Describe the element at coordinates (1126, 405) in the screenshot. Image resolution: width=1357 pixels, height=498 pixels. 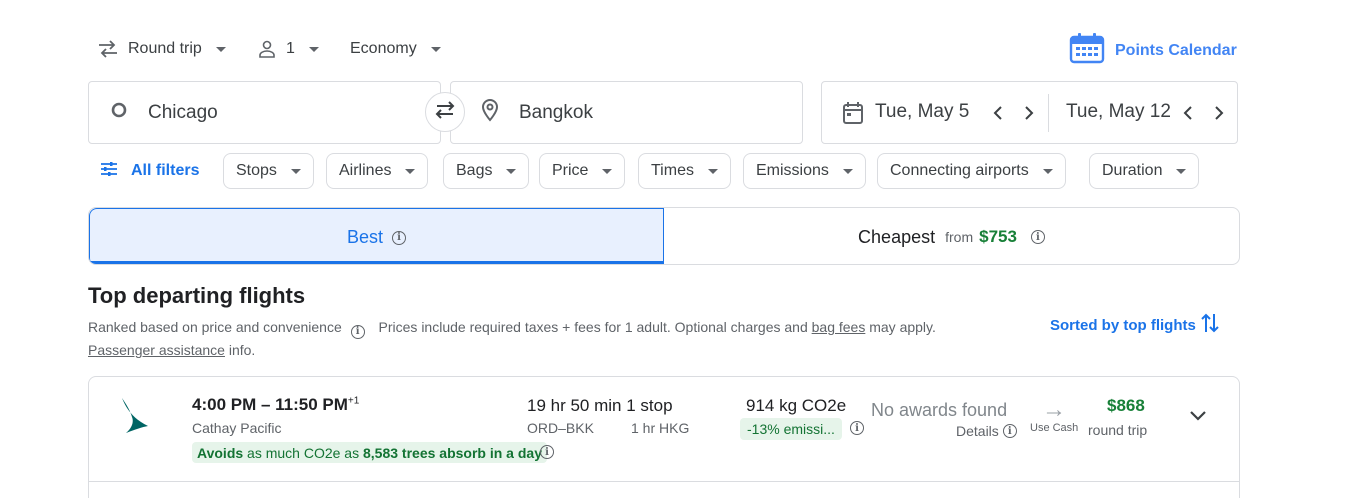
I see `flight-price: $868` at that location.